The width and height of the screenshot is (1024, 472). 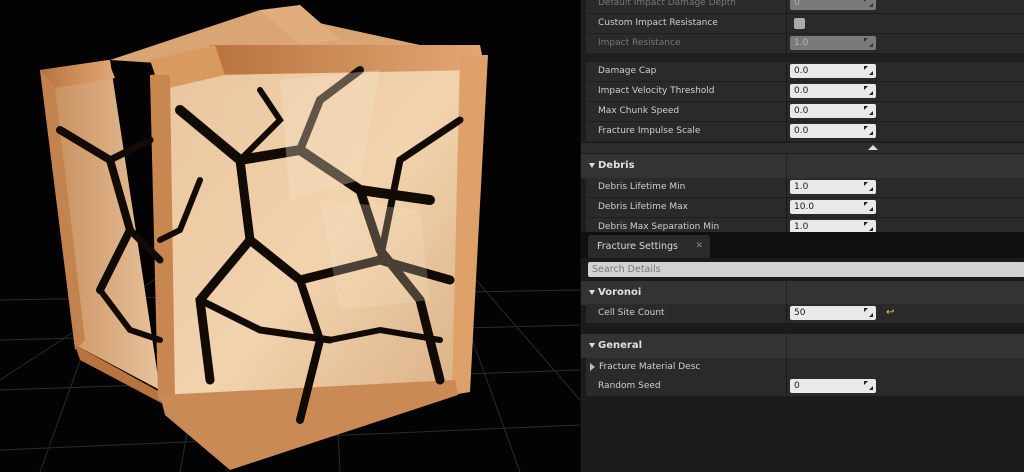 What do you see at coordinates (873, 147) in the screenshot?
I see `collapse-up-icon` at bounding box center [873, 147].